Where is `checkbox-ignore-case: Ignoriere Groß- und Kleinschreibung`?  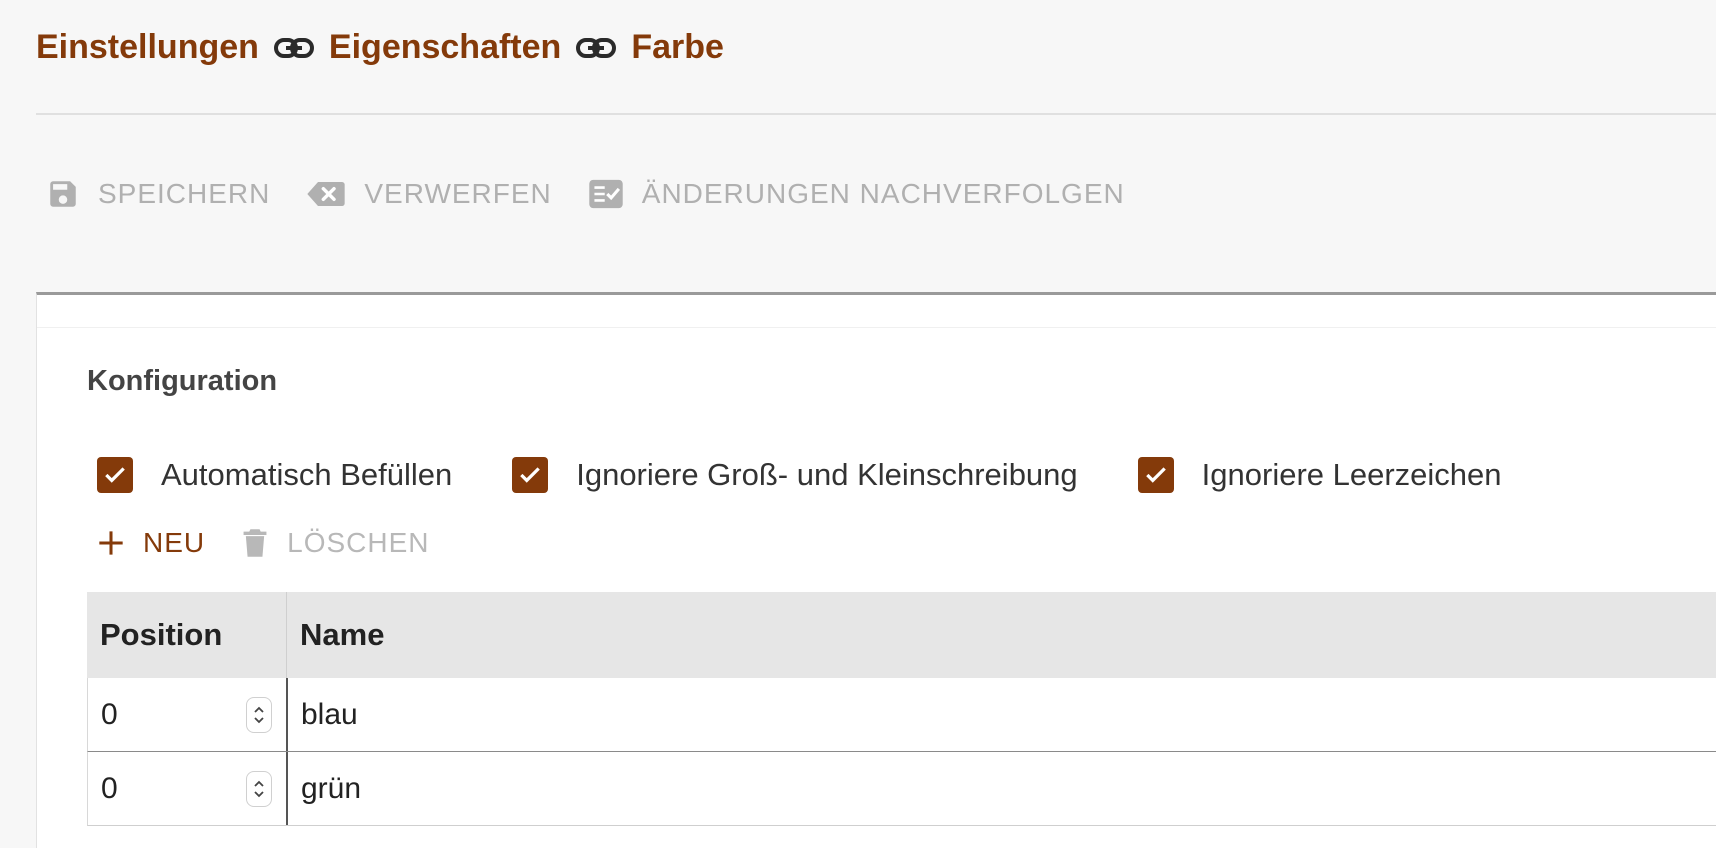
checkbox-ignore-case: Ignoriere Groß- und Kleinschreibung is located at coordinates (795, 475).